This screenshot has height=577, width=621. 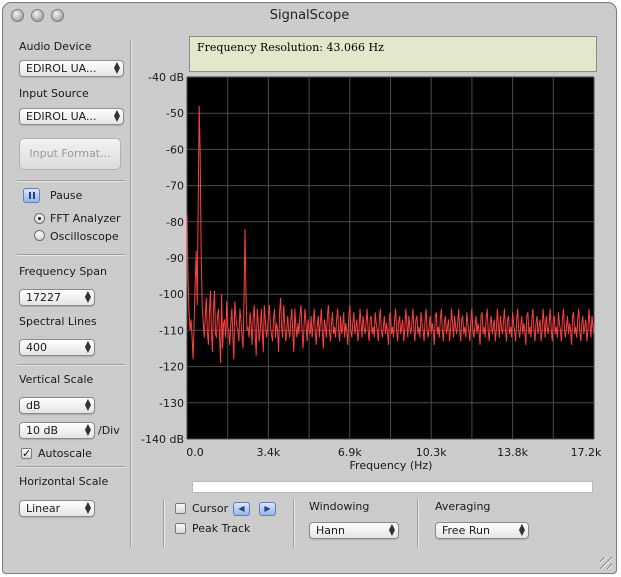 What do you see at coordinates (39, 218) in the screenshot?
I see `fft-analyzer-radio` at bounding box center [39, 218].